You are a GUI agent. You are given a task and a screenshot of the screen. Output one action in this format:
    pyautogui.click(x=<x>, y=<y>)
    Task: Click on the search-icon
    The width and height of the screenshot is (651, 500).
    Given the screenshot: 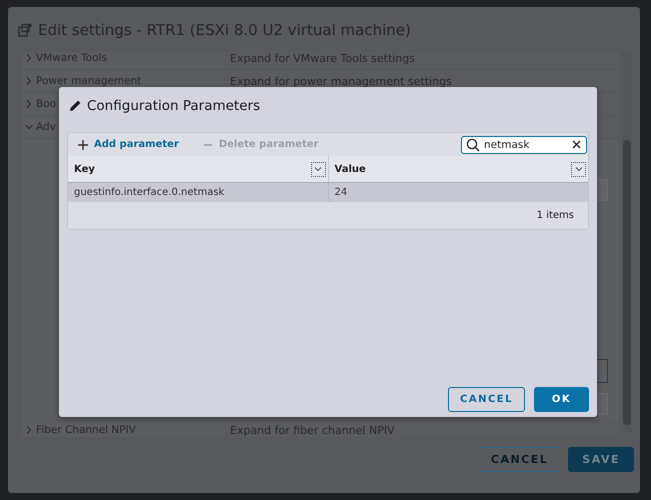 What is the action you would take?
    pyautogui.click(x=473, y=145)
    